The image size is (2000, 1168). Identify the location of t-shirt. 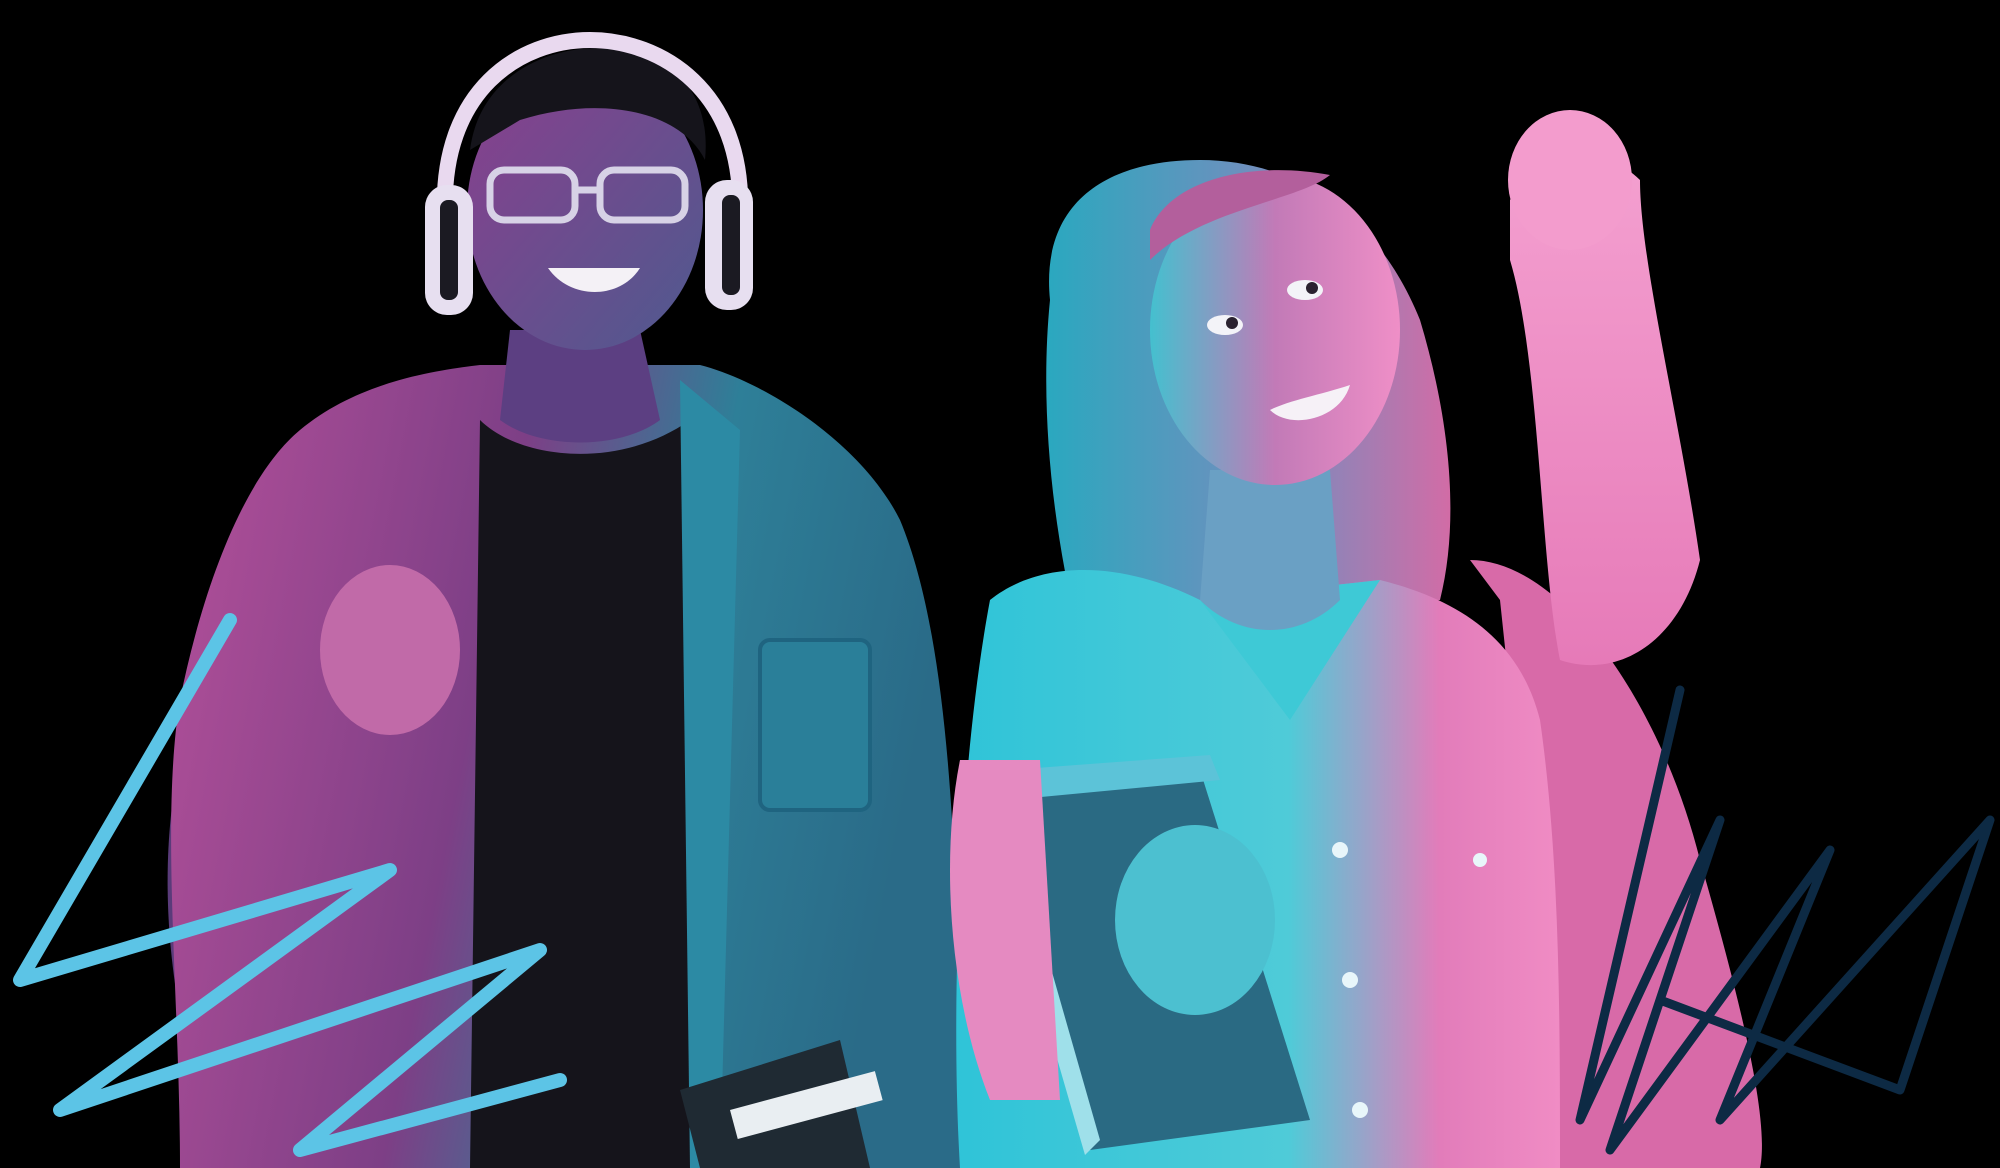
(585, 794).